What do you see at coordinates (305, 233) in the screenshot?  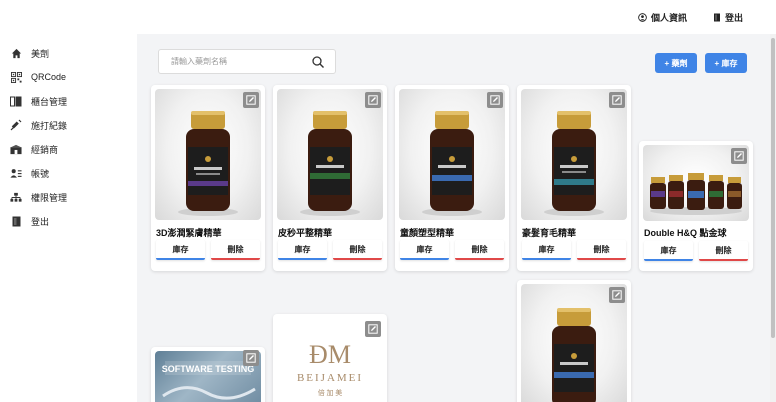 I see `product-name: 皮秒平整精華` at bounding box center [305, 233].